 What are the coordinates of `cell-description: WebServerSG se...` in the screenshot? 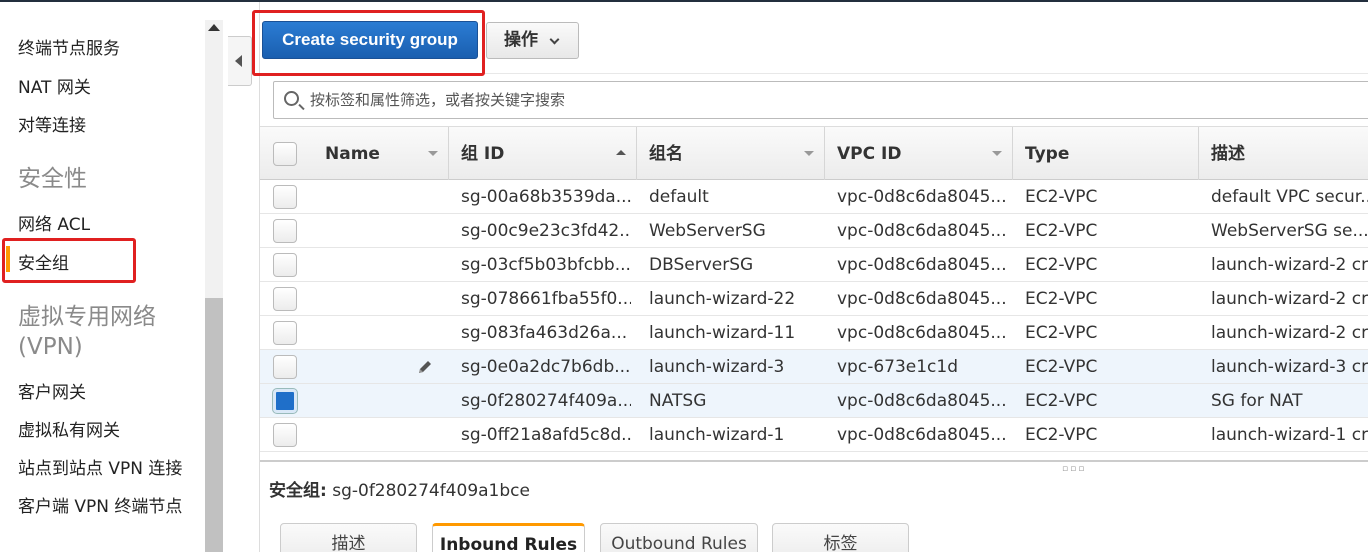 It's located at (1289, 231).